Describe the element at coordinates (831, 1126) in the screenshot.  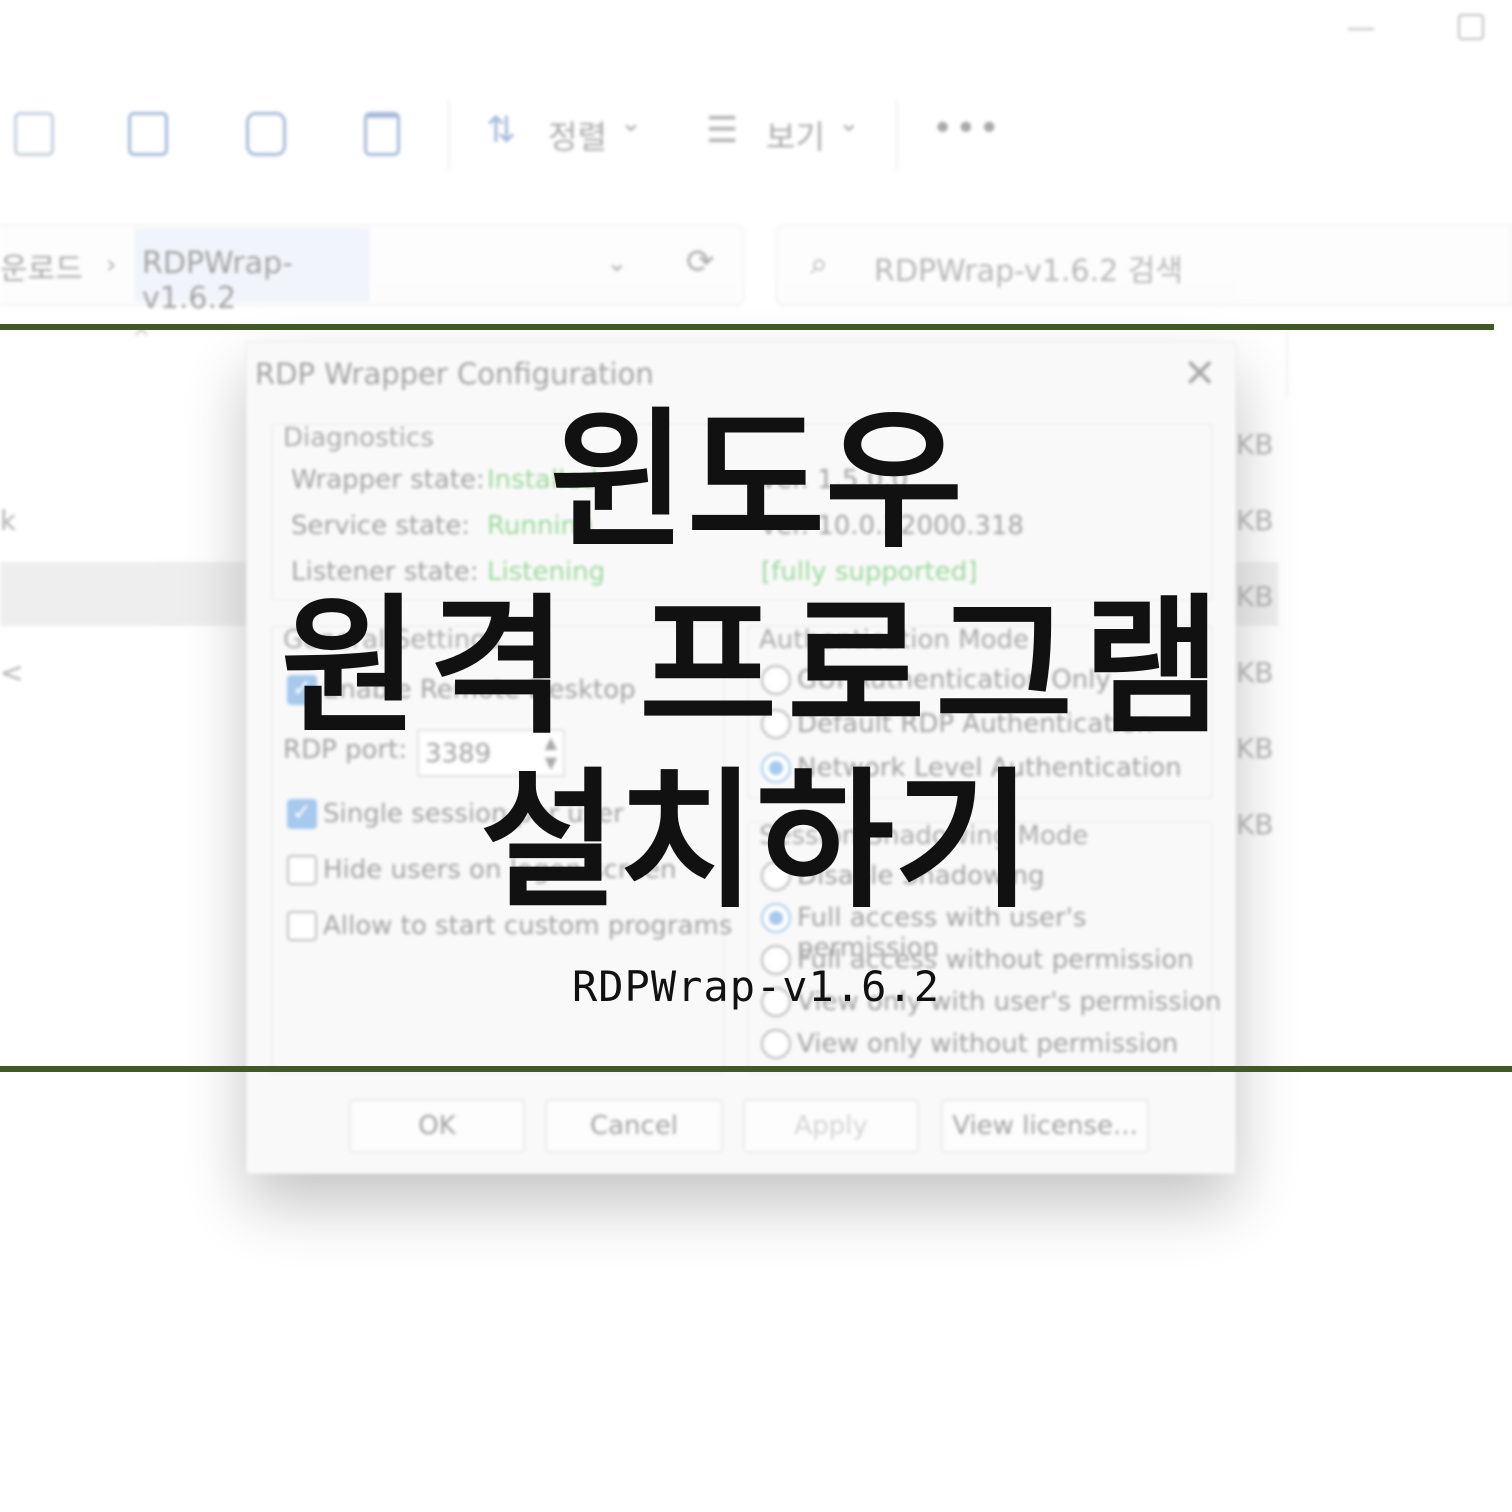
I see `apply-button: Apply` at that location.